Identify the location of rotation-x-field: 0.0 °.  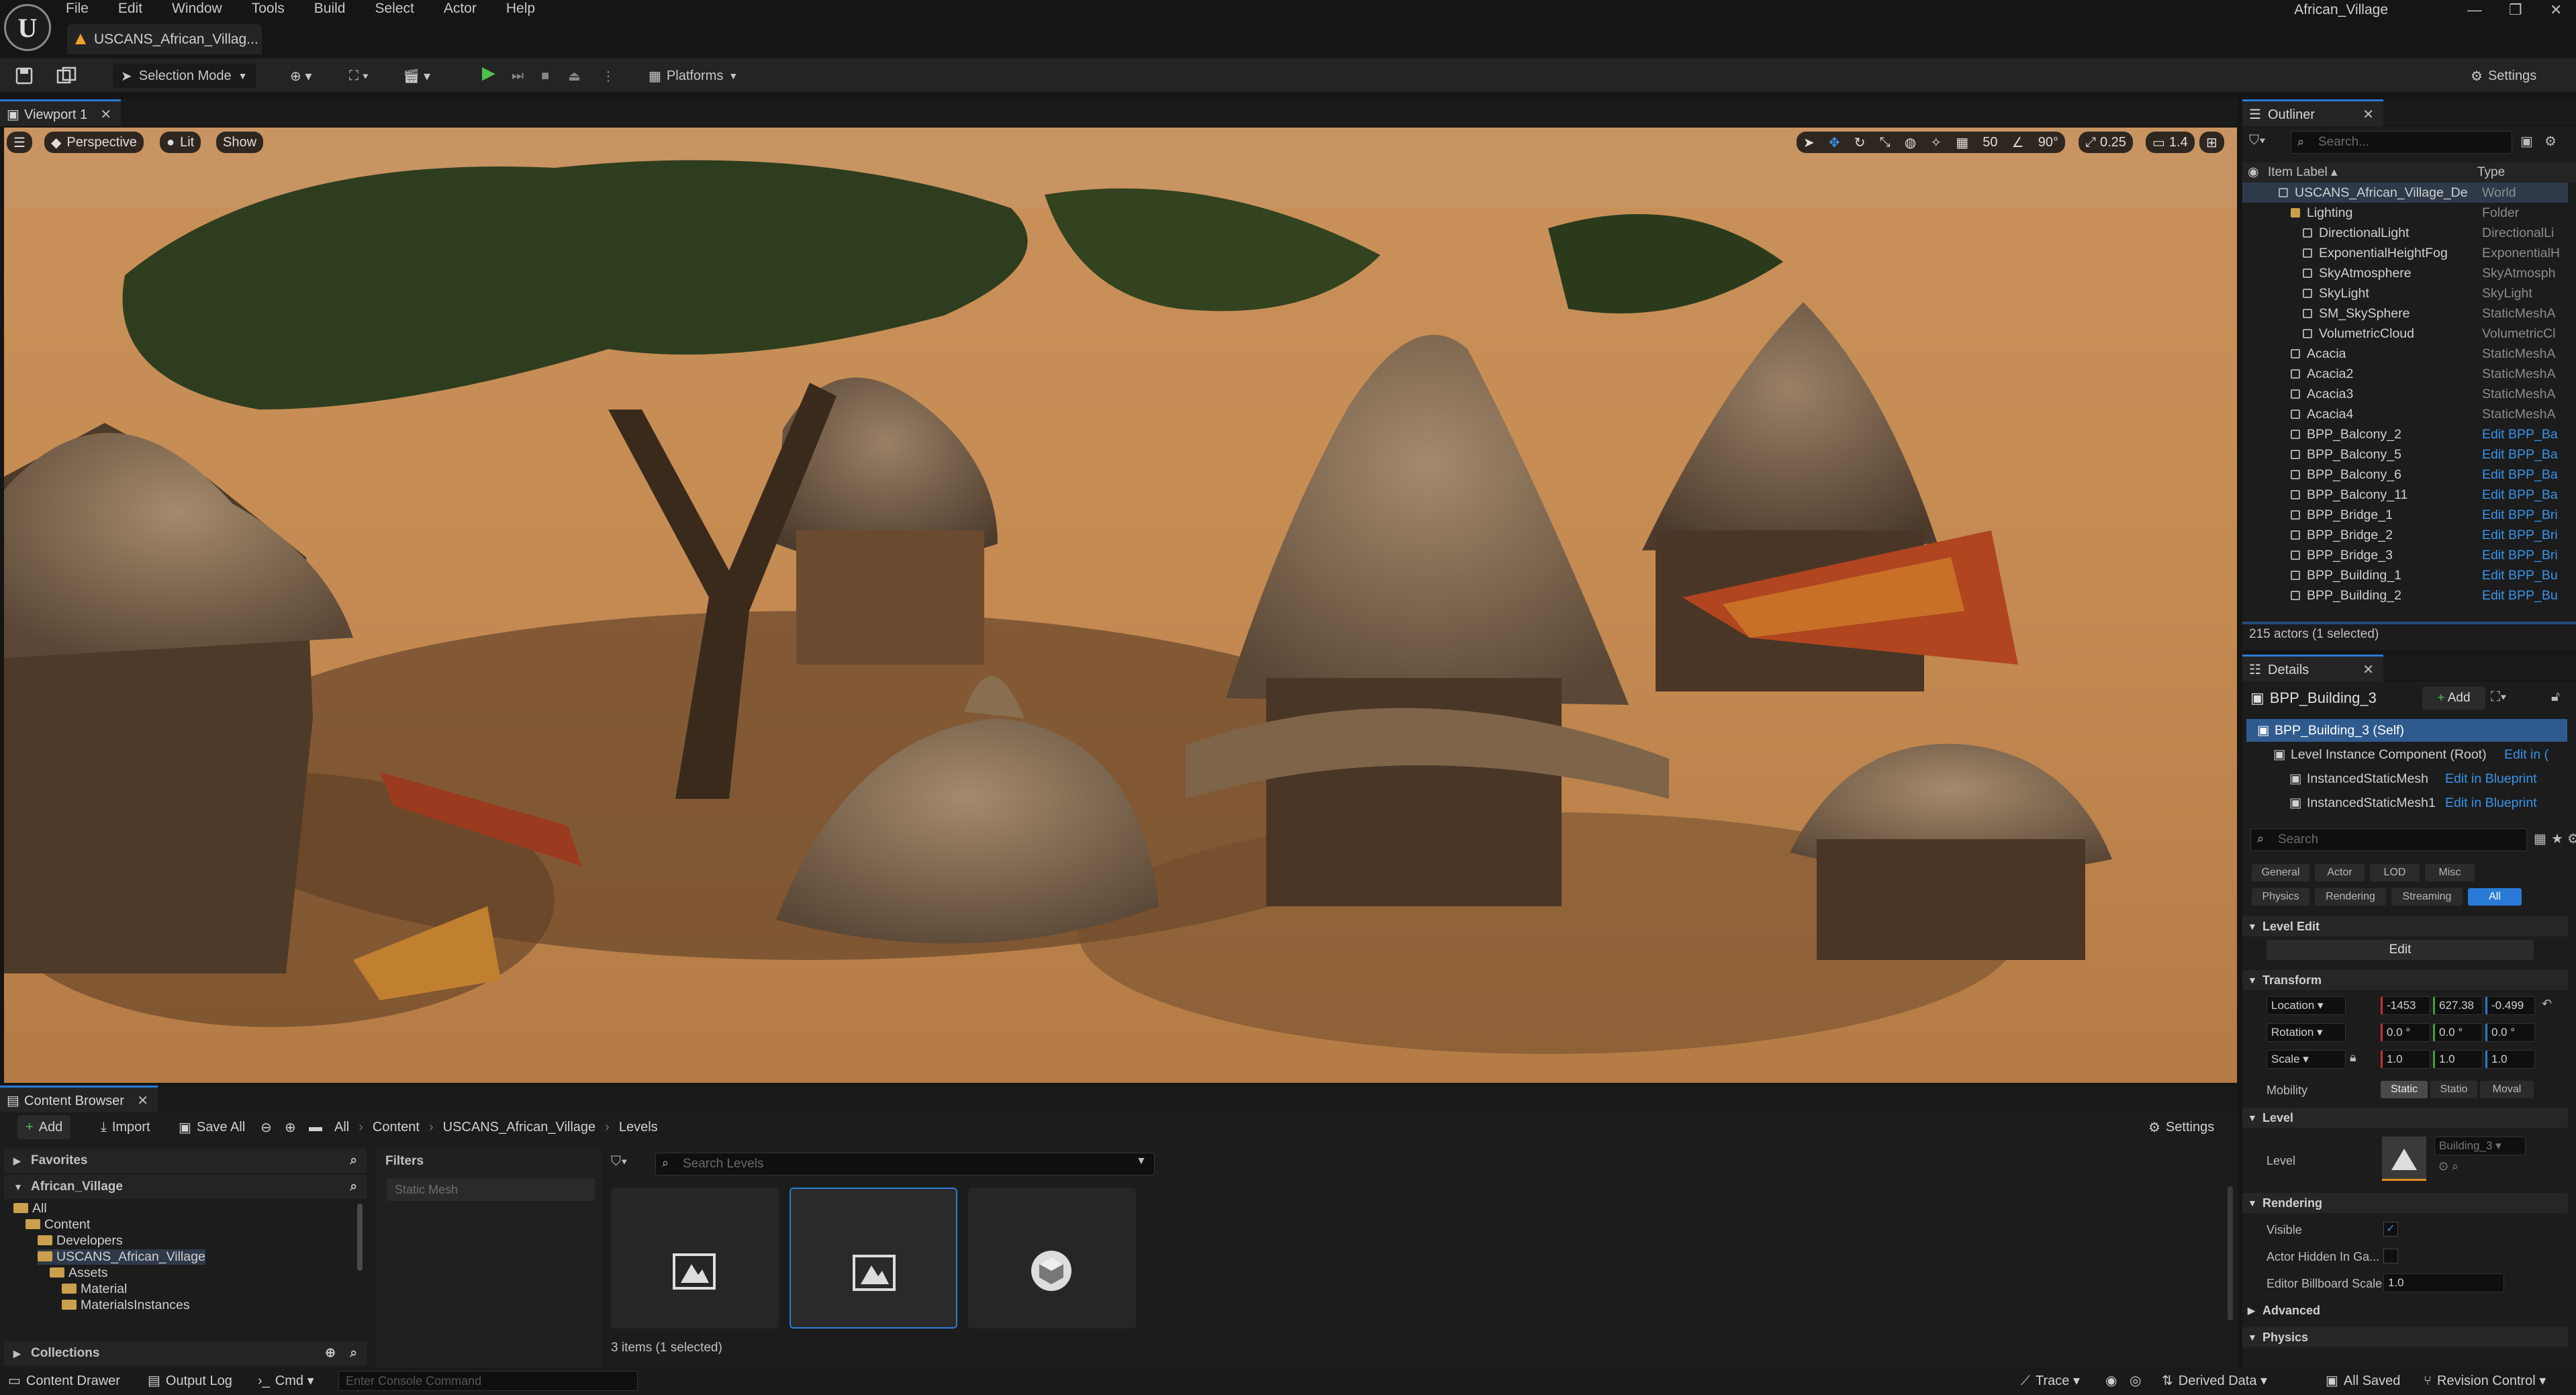
(2405, 1032).